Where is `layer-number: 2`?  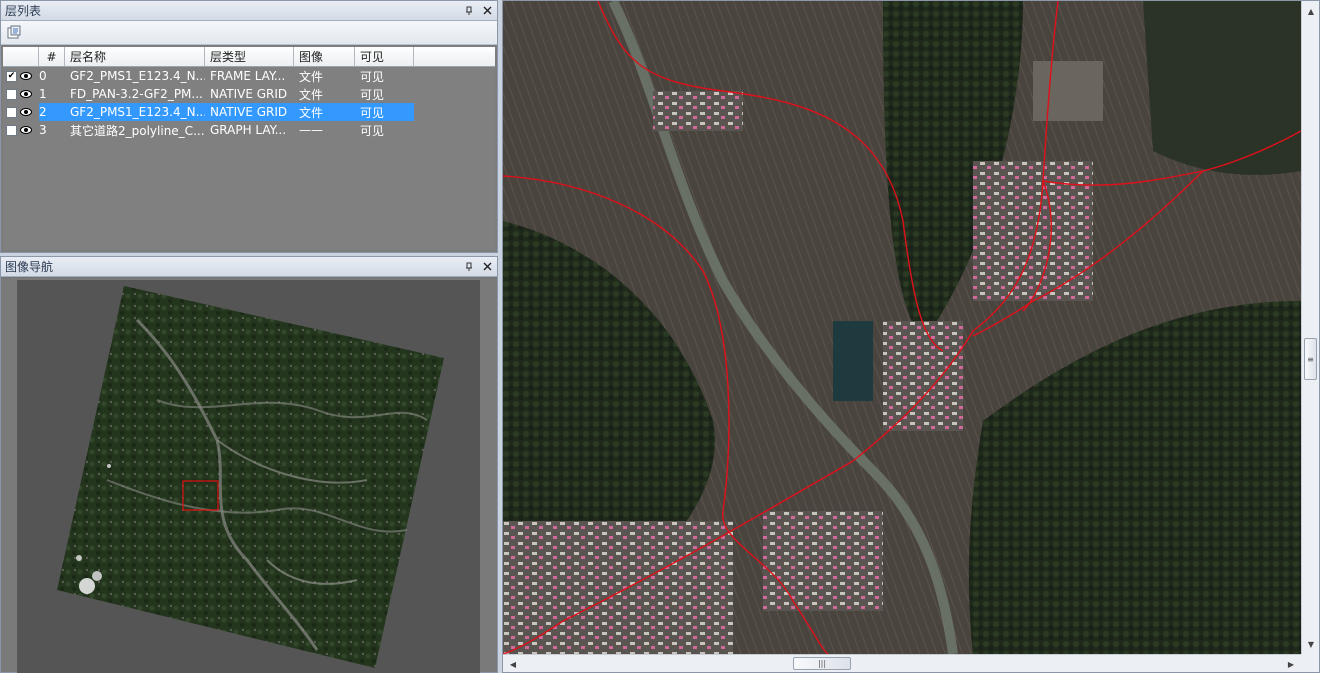
layer-number: 2 is located at coordinates (52, 112).